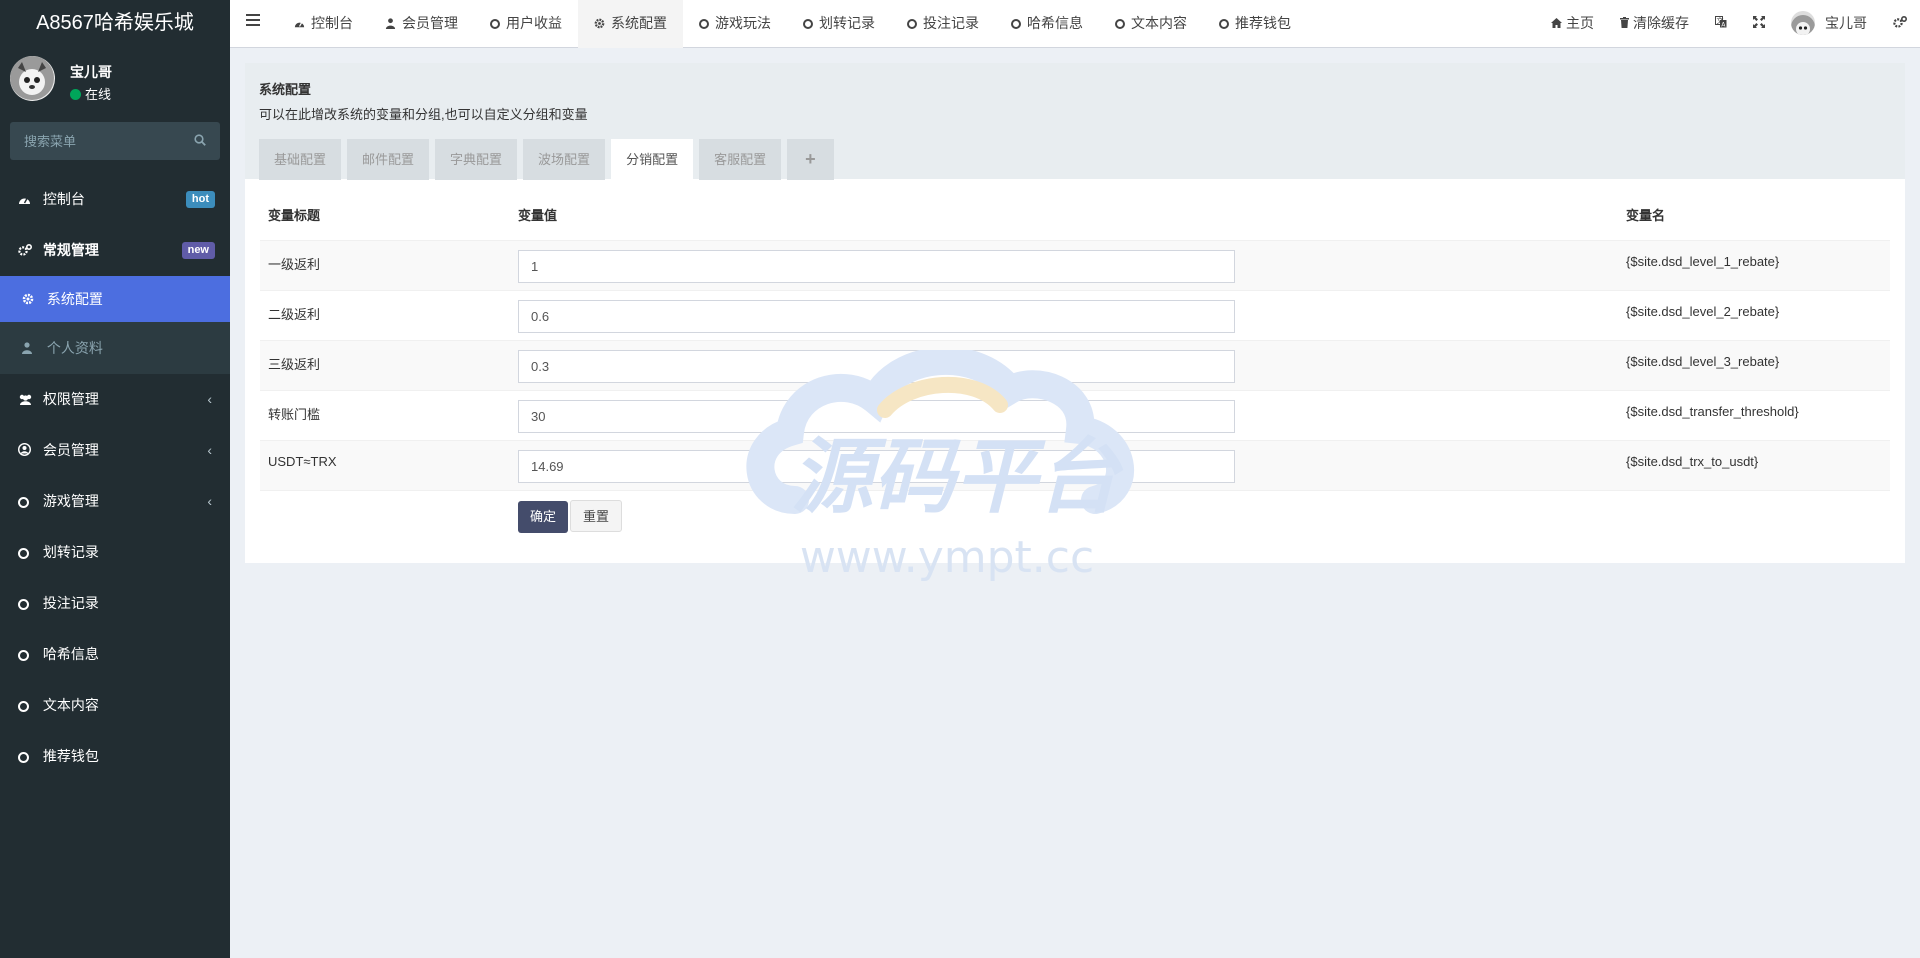  I want to click on variable-name: {$site.dsd_level_3_rebate}, so click(1754, 364).